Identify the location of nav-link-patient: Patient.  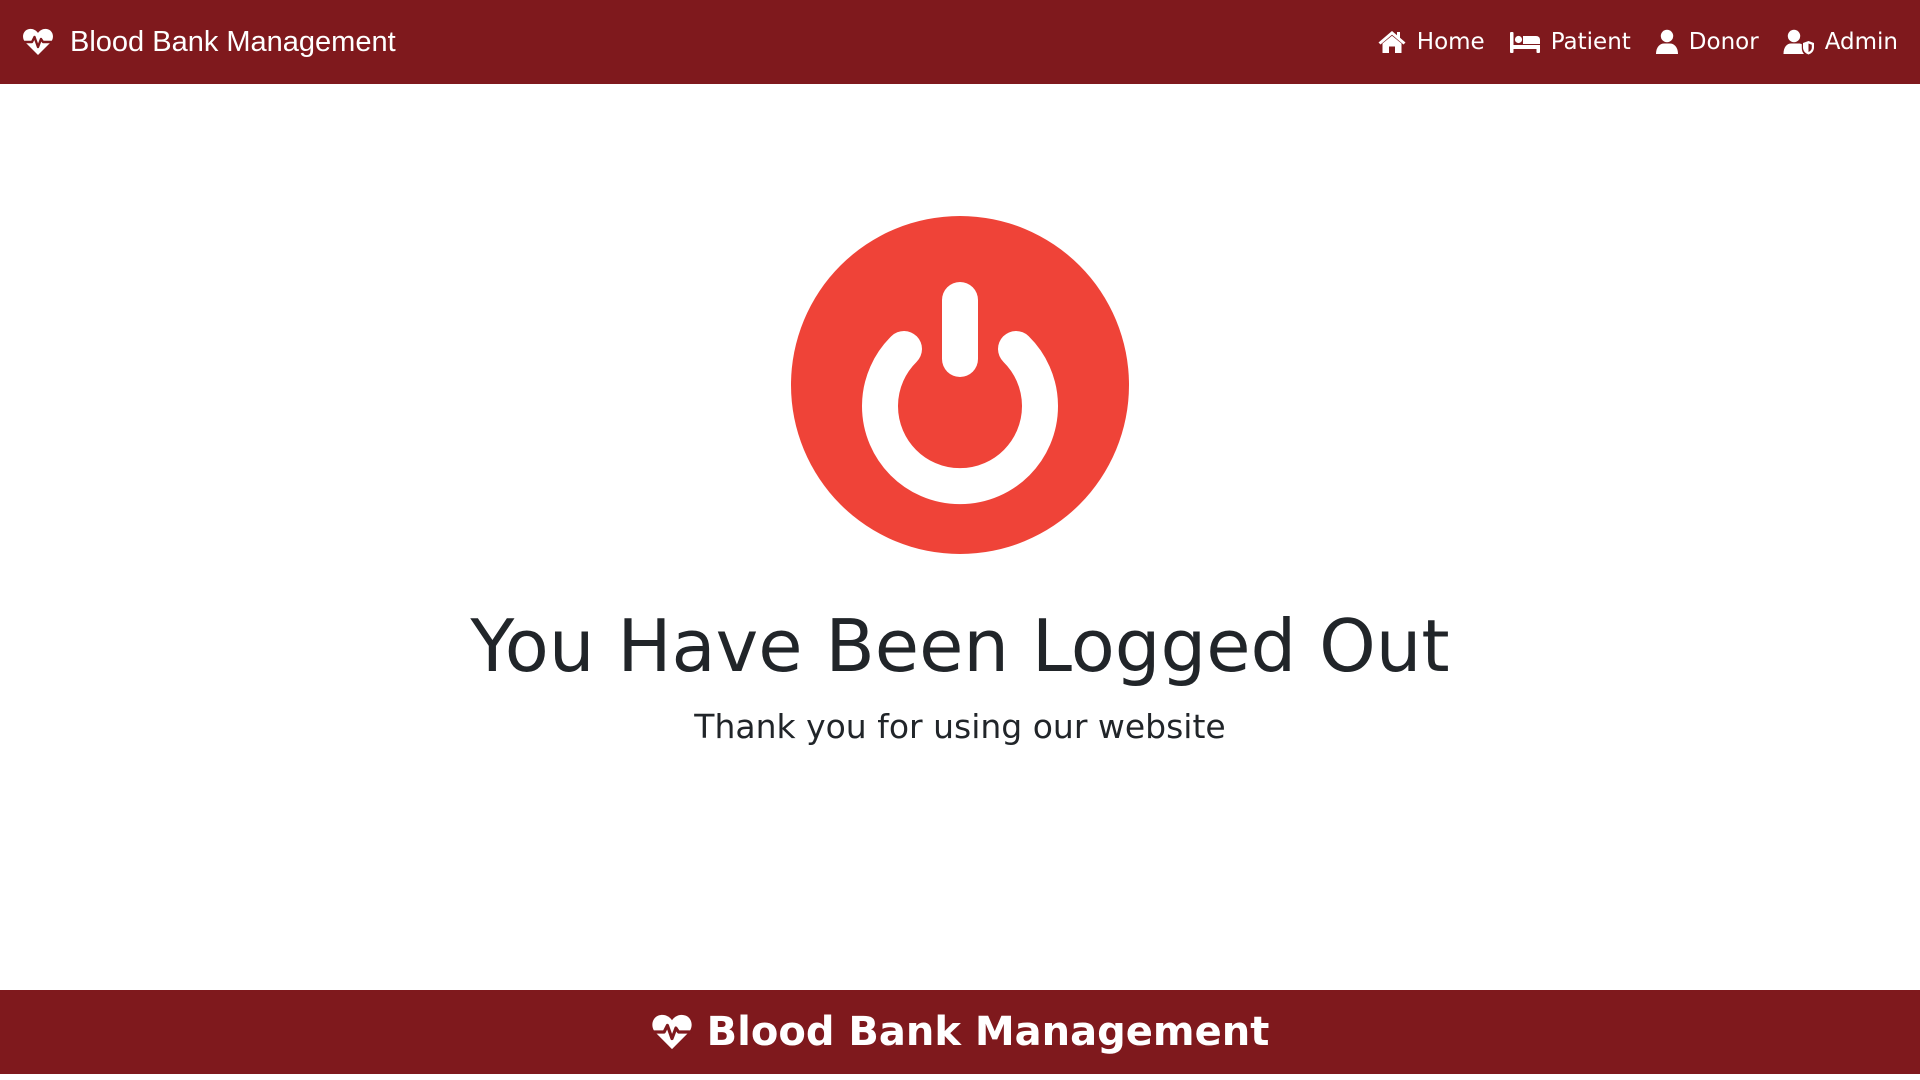
(1570, 42).